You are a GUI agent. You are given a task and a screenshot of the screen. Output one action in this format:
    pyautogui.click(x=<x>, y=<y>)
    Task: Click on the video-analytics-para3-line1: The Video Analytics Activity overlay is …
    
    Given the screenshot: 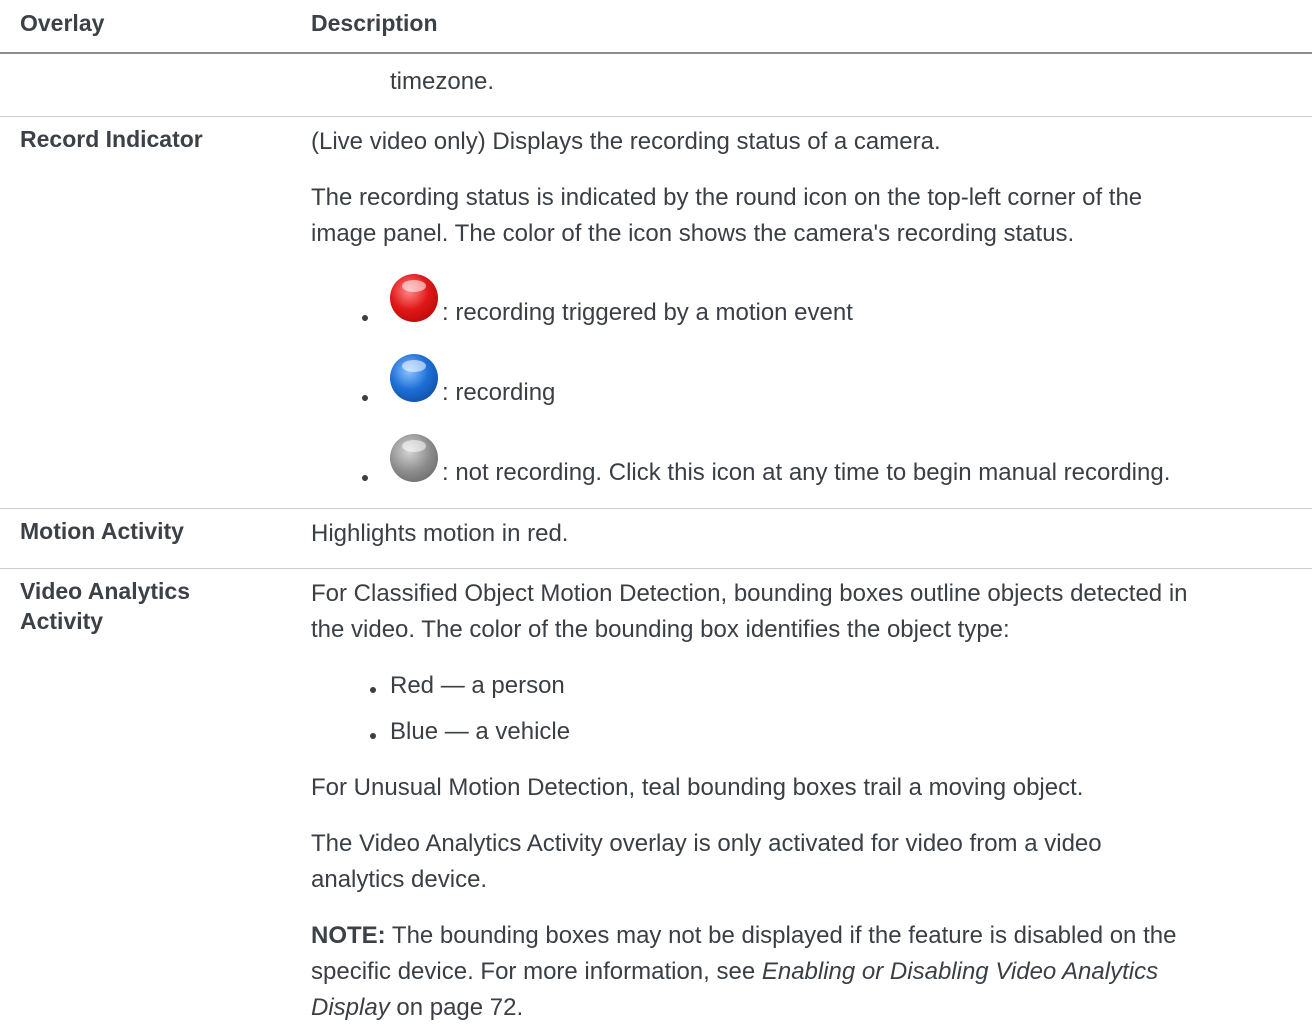 What is the action you would take?
    pyautogui.click(x=706, y=843)
    